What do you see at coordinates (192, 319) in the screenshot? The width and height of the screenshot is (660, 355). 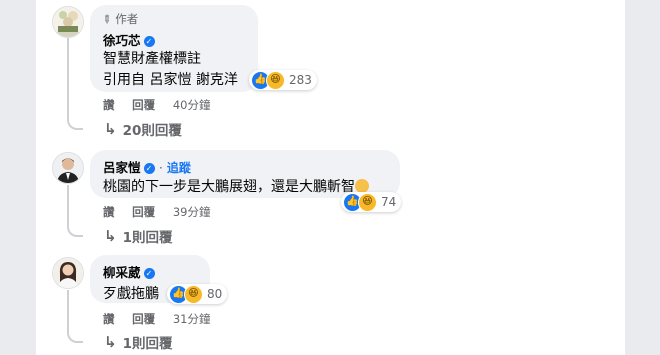 I see `timestamp: 31分鐘` at bounding box center [192, 319].